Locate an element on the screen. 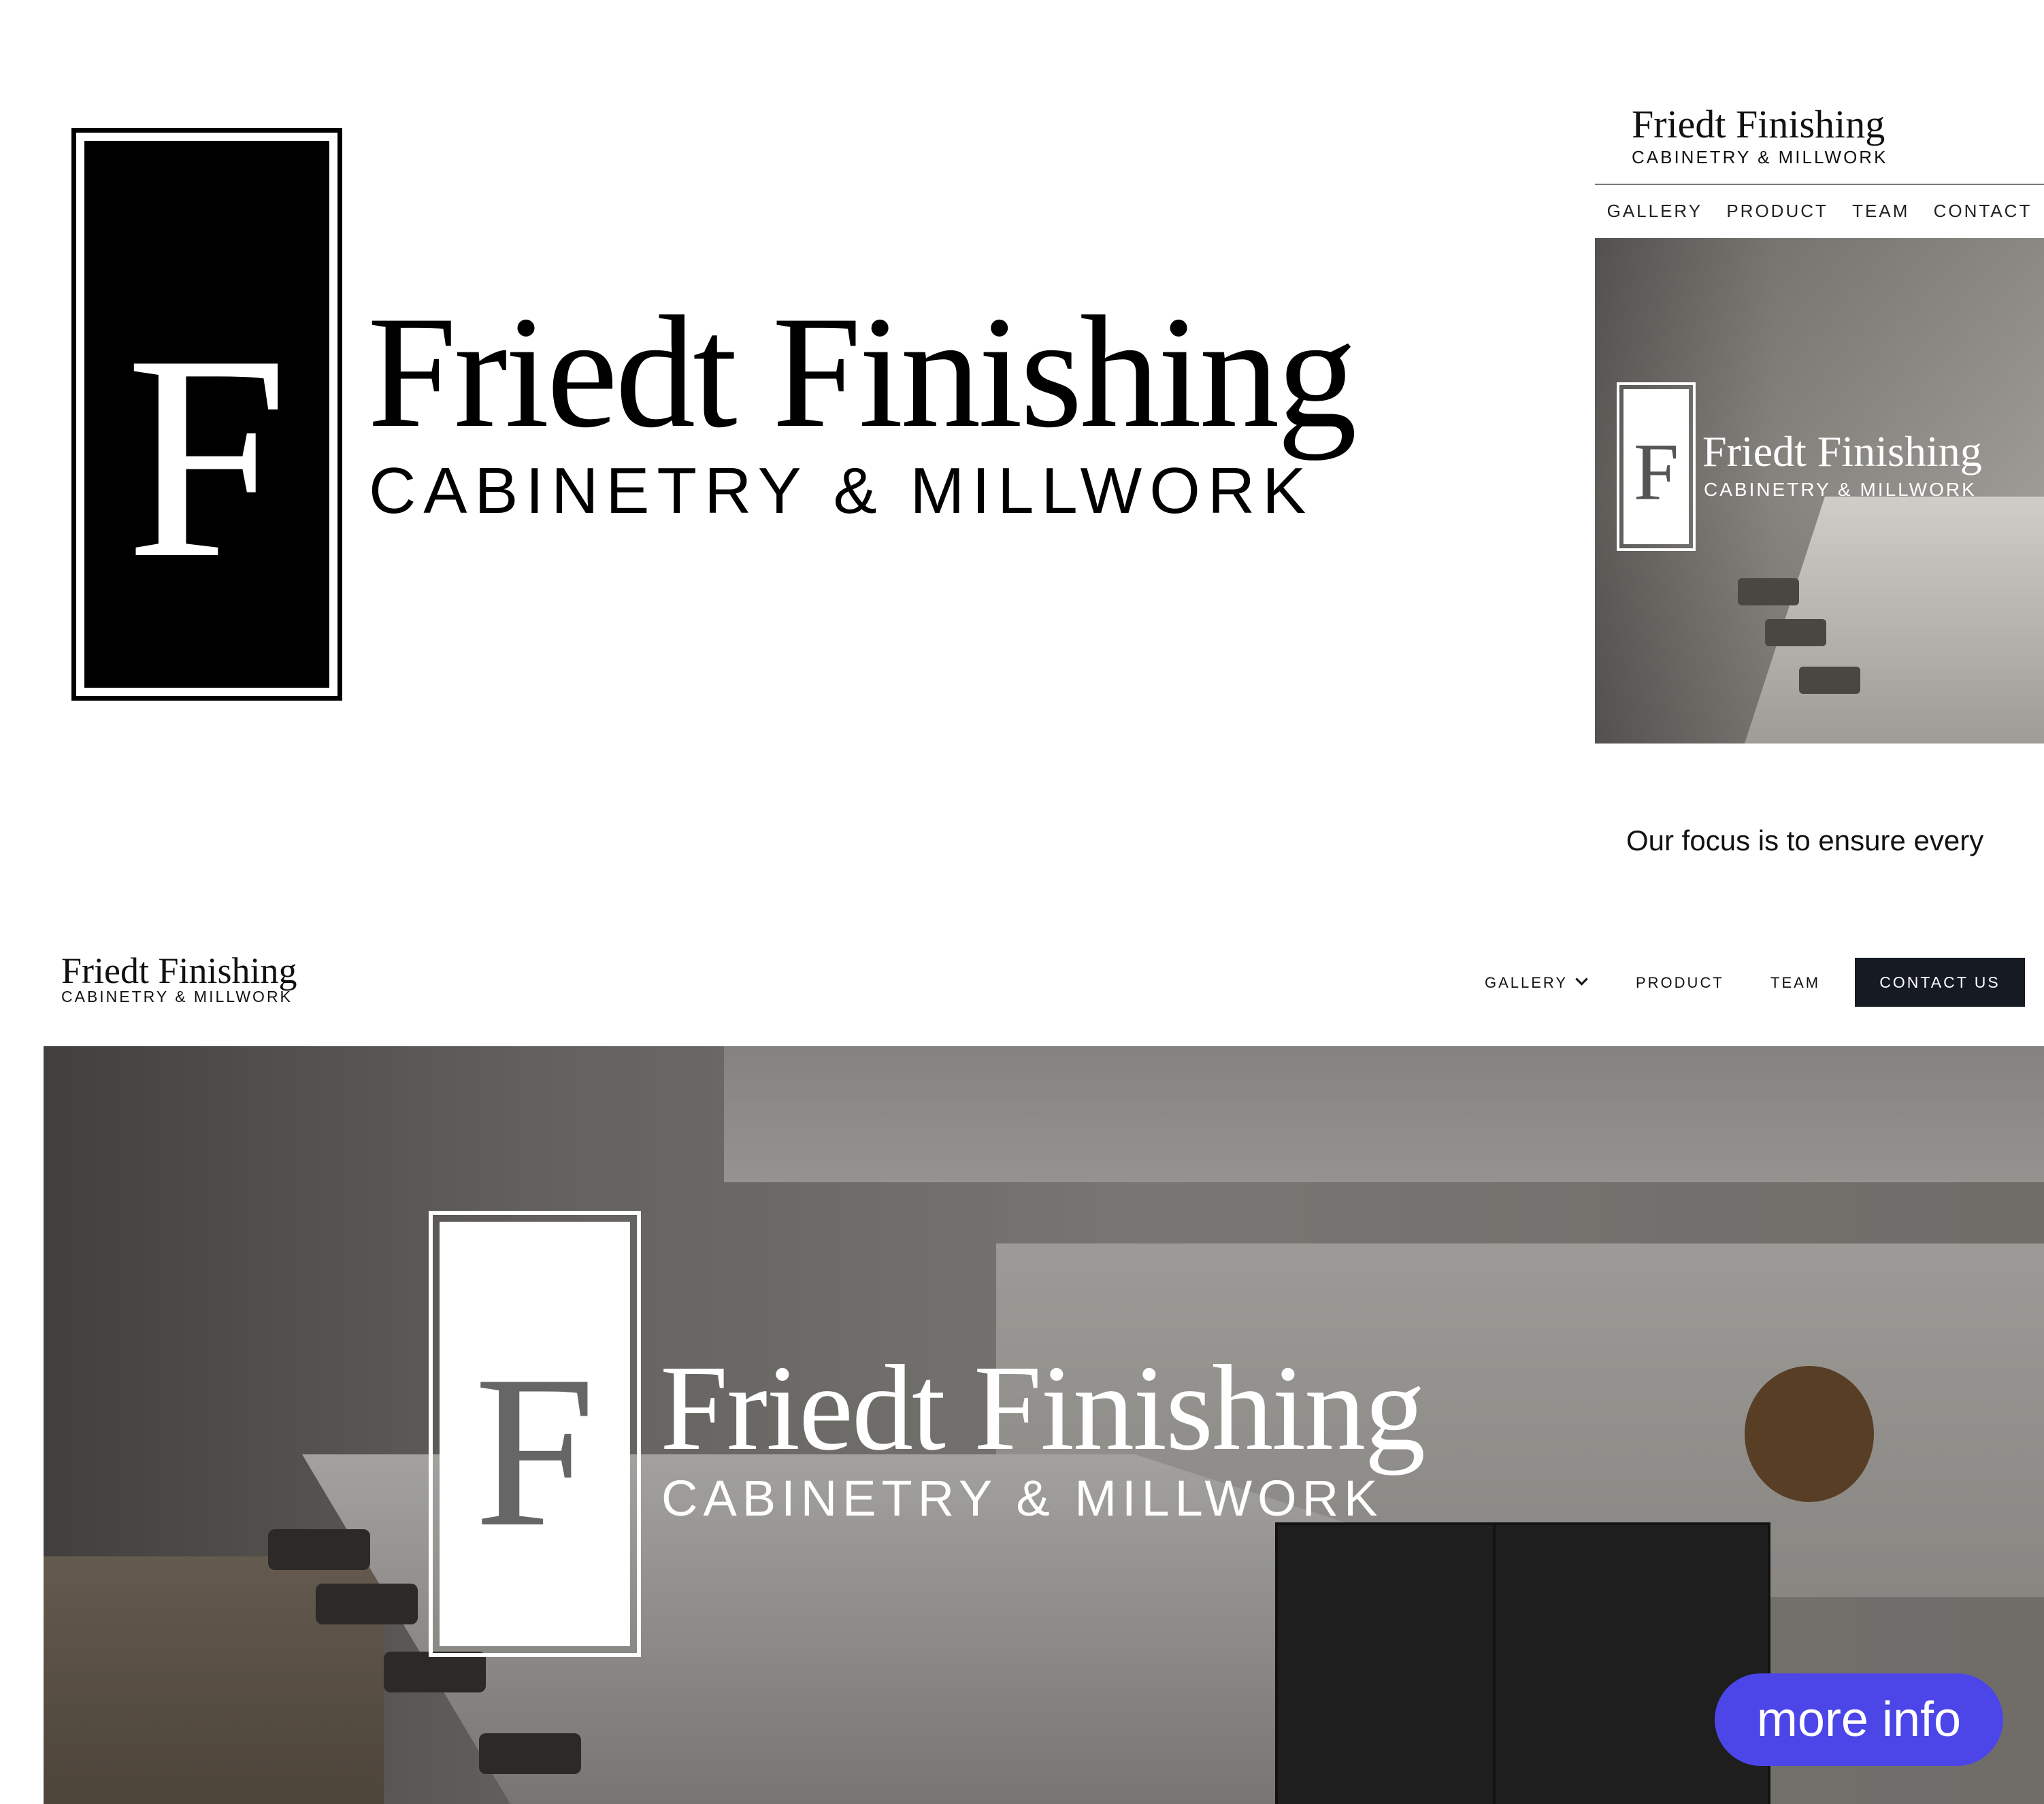 This screenshot has width=2044, height=1804. mobile-hero-monogram-frame: F is located at coordinates (1656, 466).